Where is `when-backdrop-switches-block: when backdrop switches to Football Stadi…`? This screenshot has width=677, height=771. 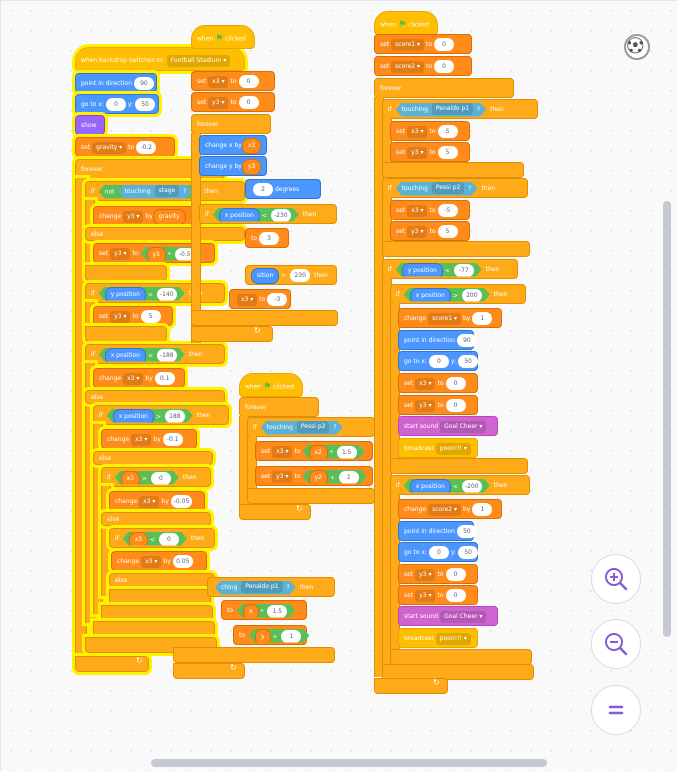 when-backdrop-switches-block: when backdrop switches to Football Stadi… is located at coordinates (160, 59).